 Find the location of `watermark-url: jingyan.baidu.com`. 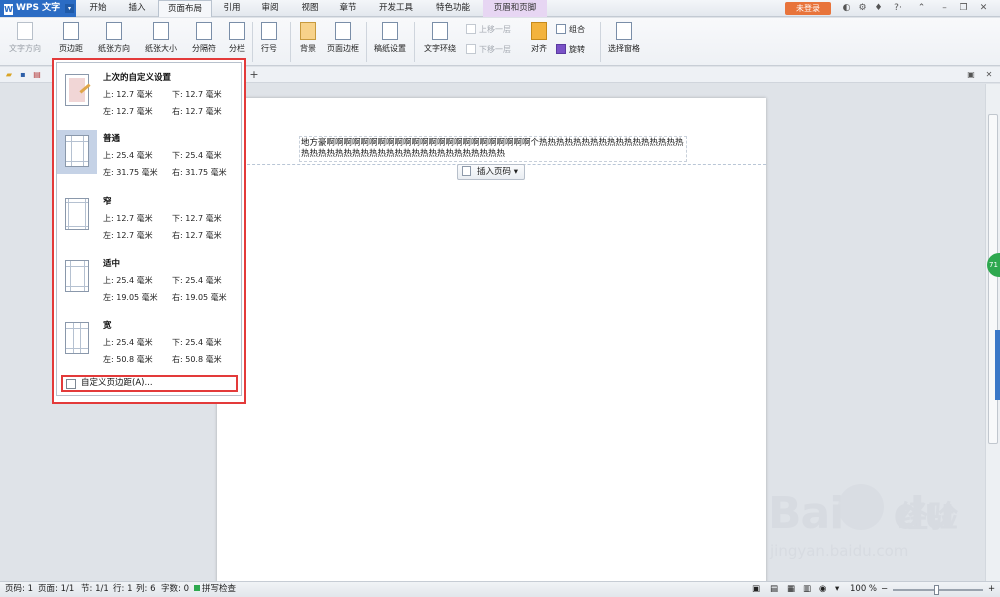

watermark-url: jingyan.baidu.com is located at coordinates (839, 551).